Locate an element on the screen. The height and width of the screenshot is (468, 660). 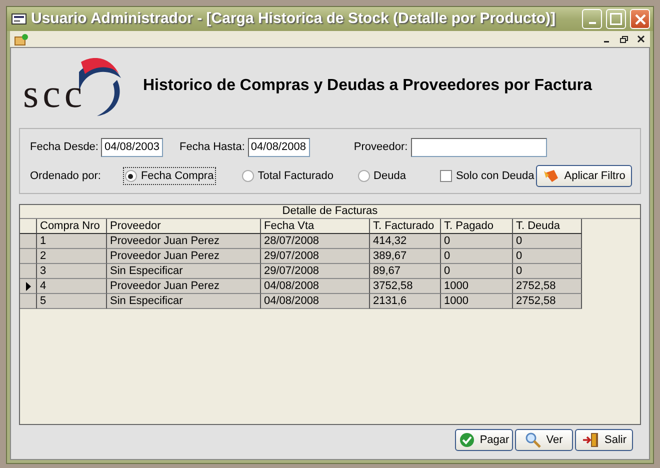
table-cell: 3752,58 is located at coordinates (405, 286).